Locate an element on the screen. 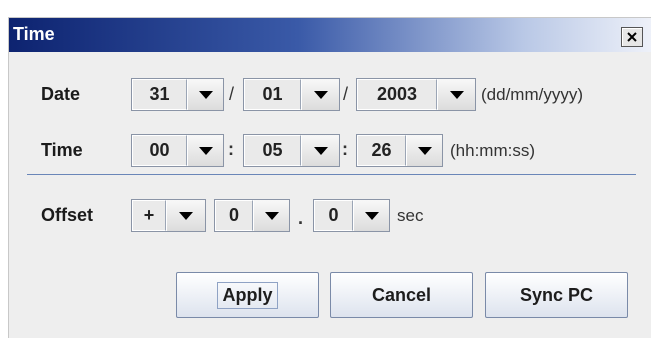 This screenshot has width=651, height=338. sync-pc-button-label: Sync PC is located at coordinates (556, 294).